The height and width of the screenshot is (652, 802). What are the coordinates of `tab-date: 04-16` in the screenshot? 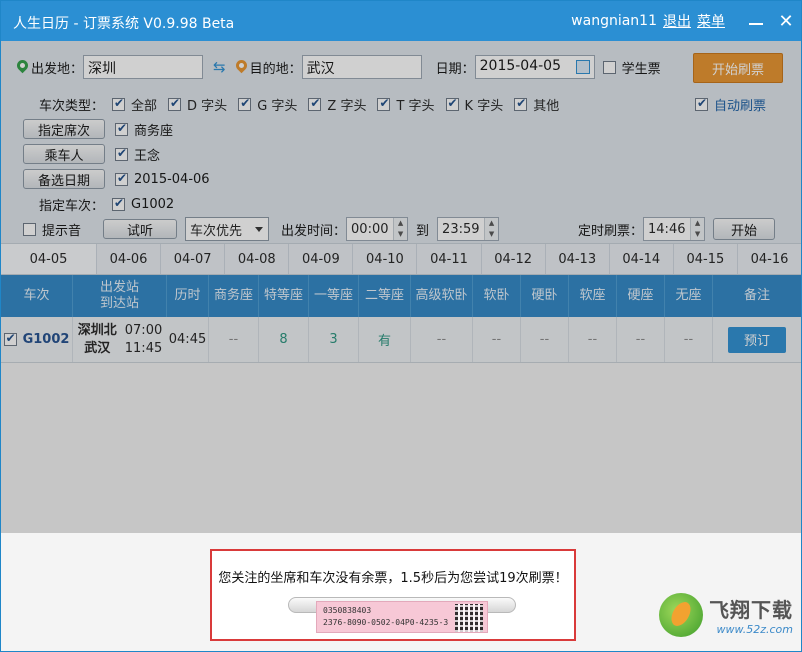 It's located at (769, 259).